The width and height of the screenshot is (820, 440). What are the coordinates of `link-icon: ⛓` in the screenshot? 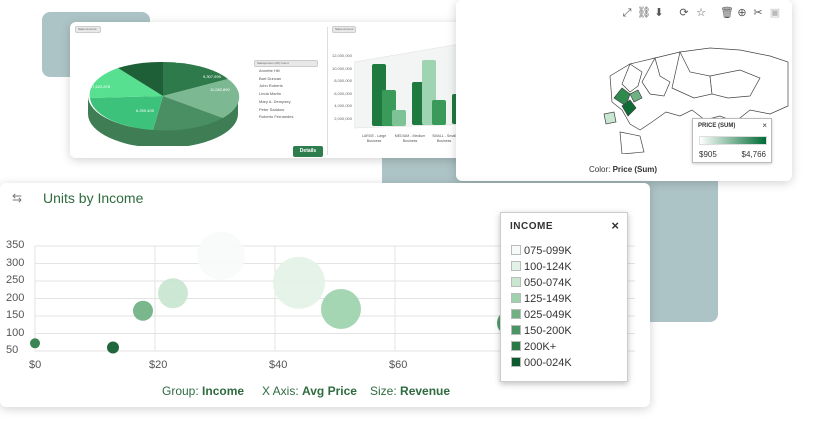 It's located at (644, 13).